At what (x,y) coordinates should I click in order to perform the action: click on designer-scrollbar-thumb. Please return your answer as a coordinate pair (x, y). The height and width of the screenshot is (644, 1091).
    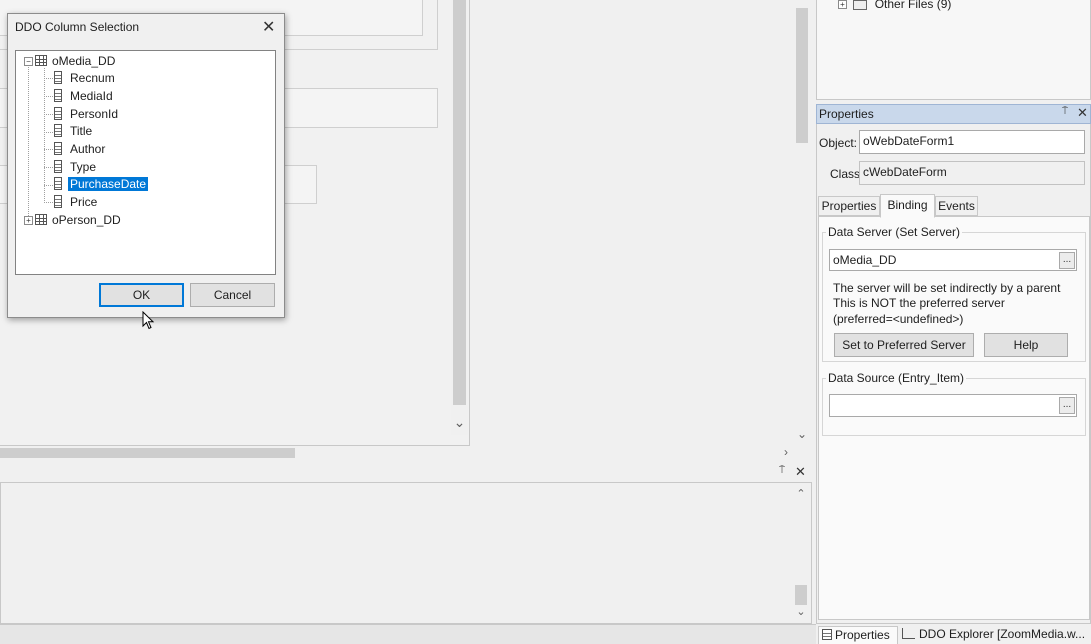
    Looking at the image, I should click on (459, 202).